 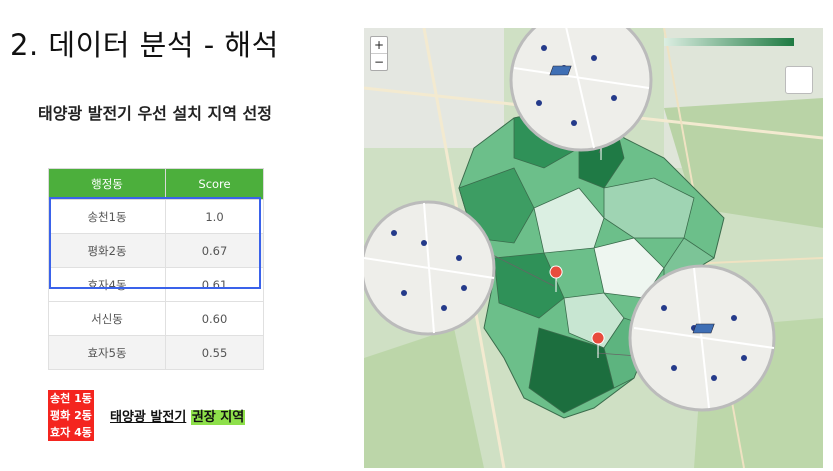 I want to click on recommendation-highlight: 권장 지역, so click(x=218, y=417).